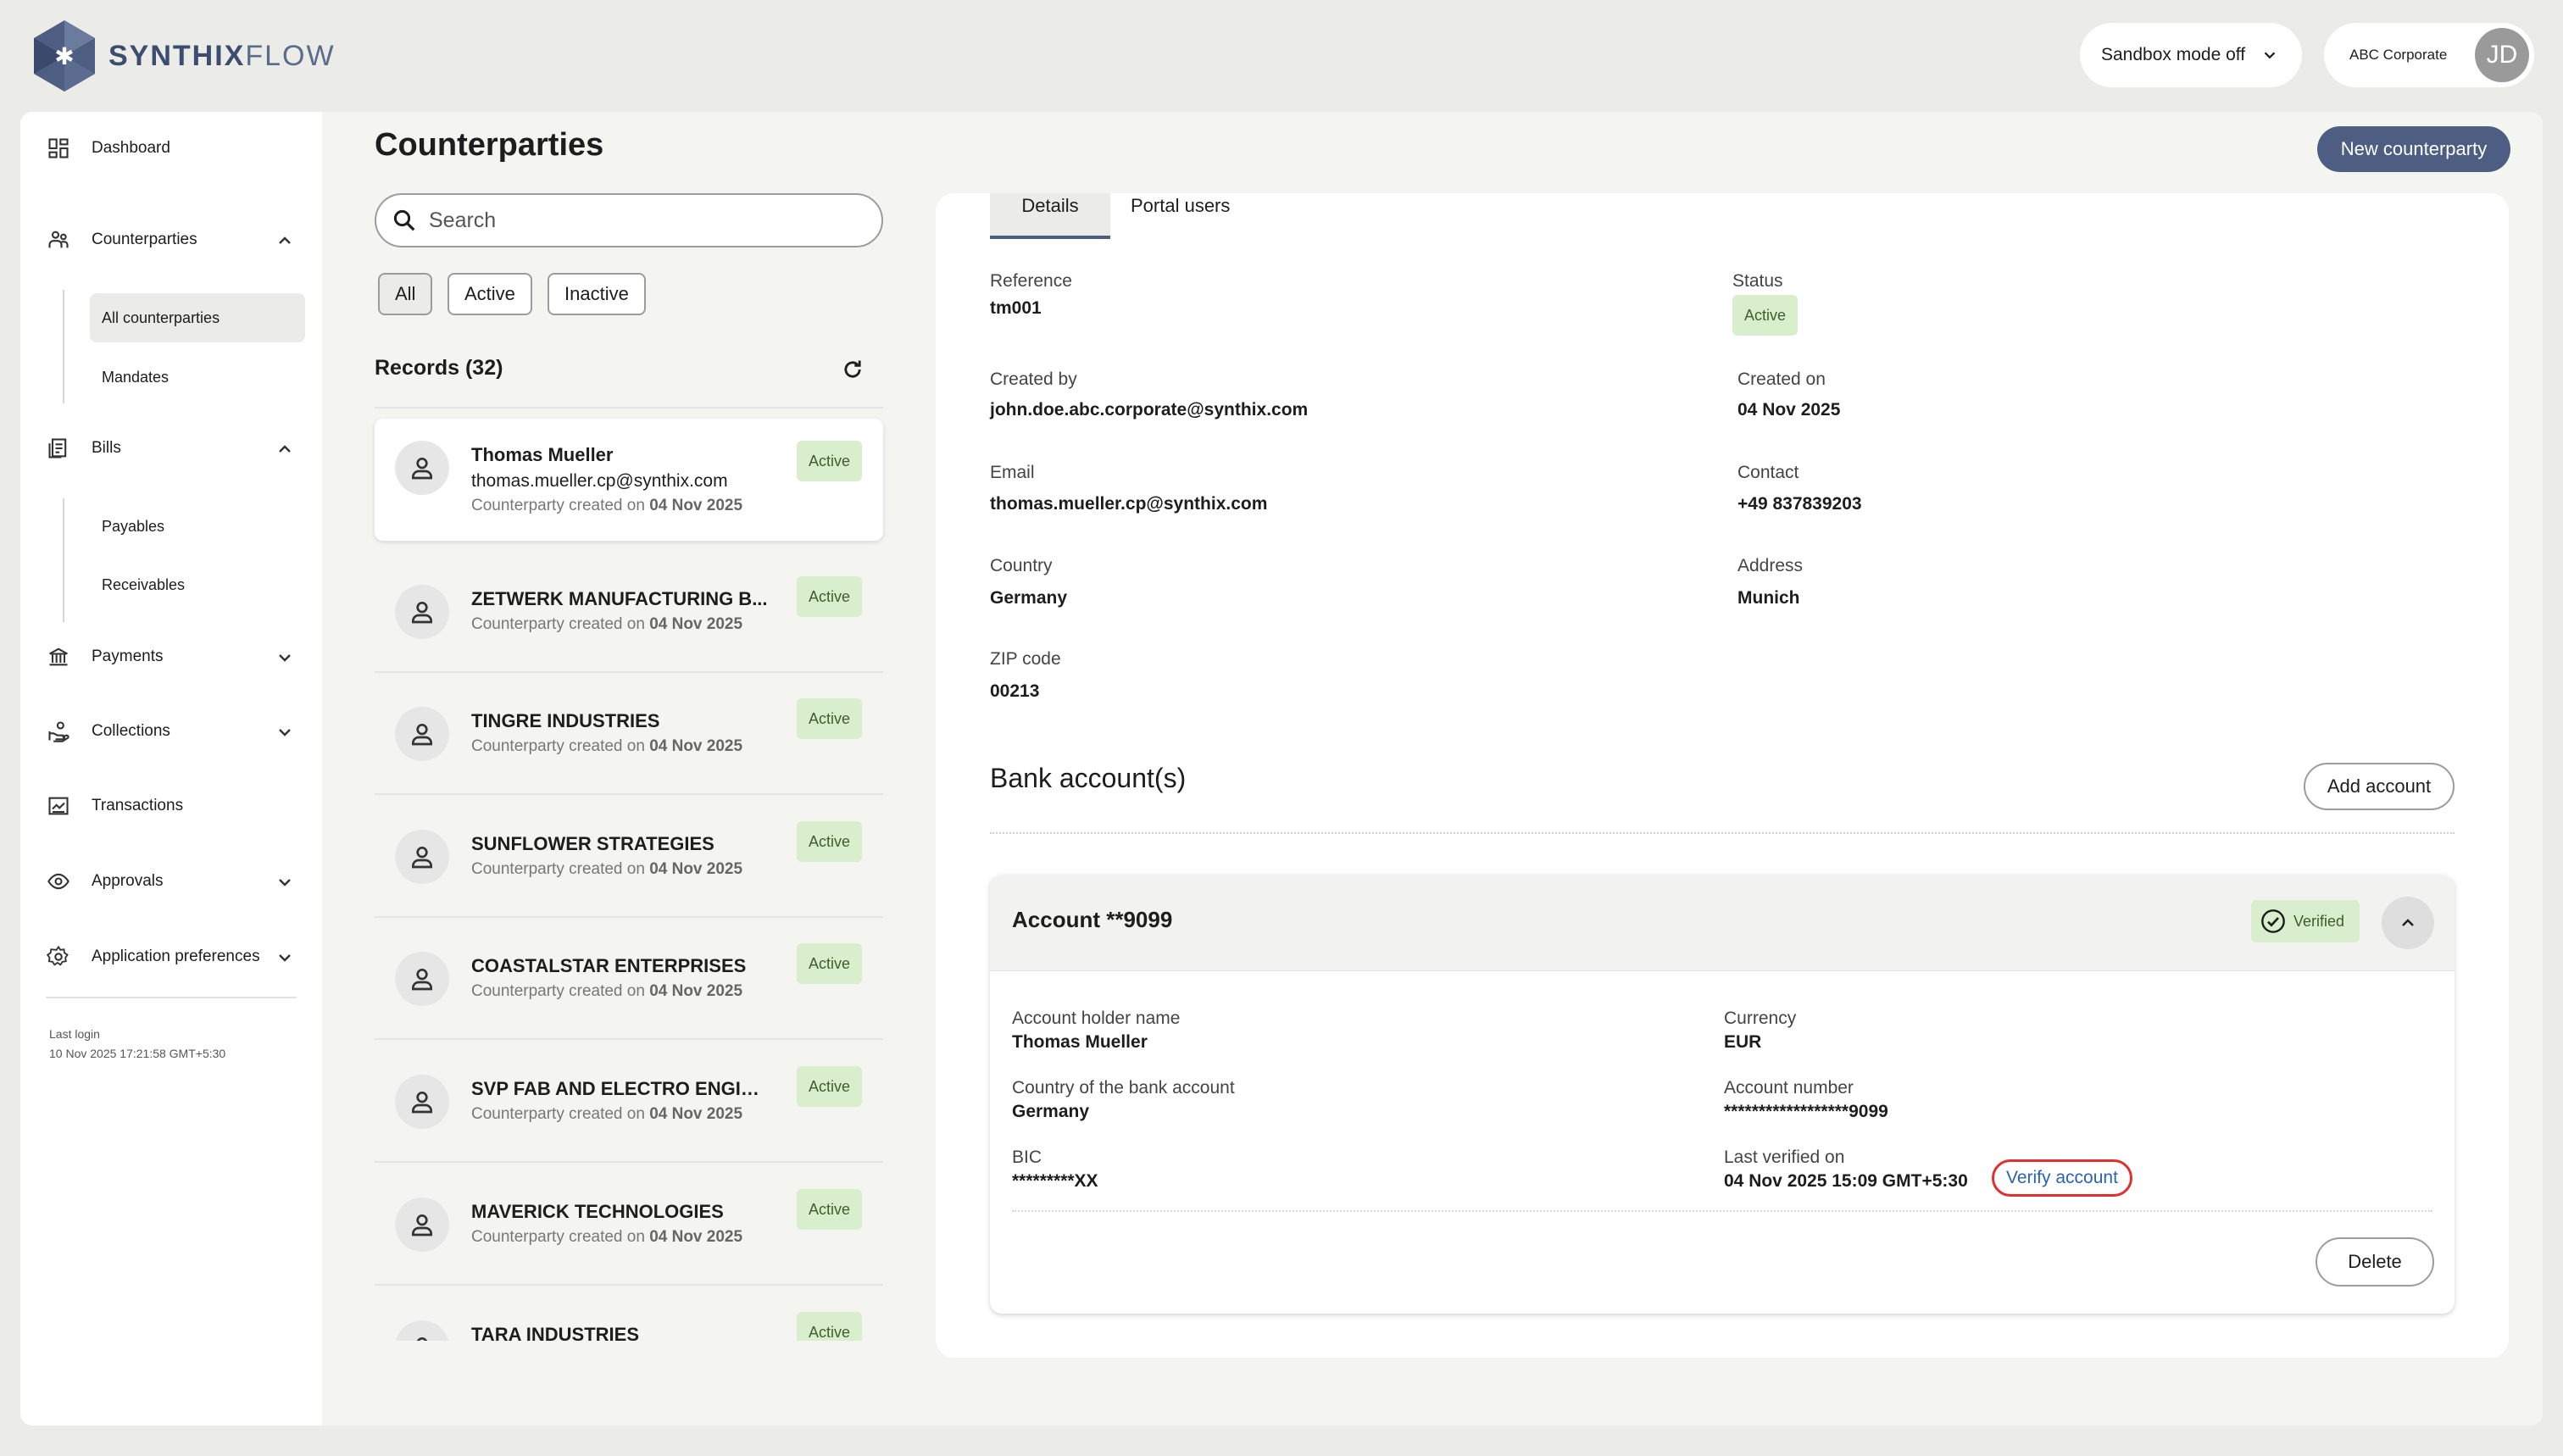  What do you see at coordinates (542, 455) in the screenshot?
I see `counterparty-name: Thomas Mueller` at bounding box center [542, 455].